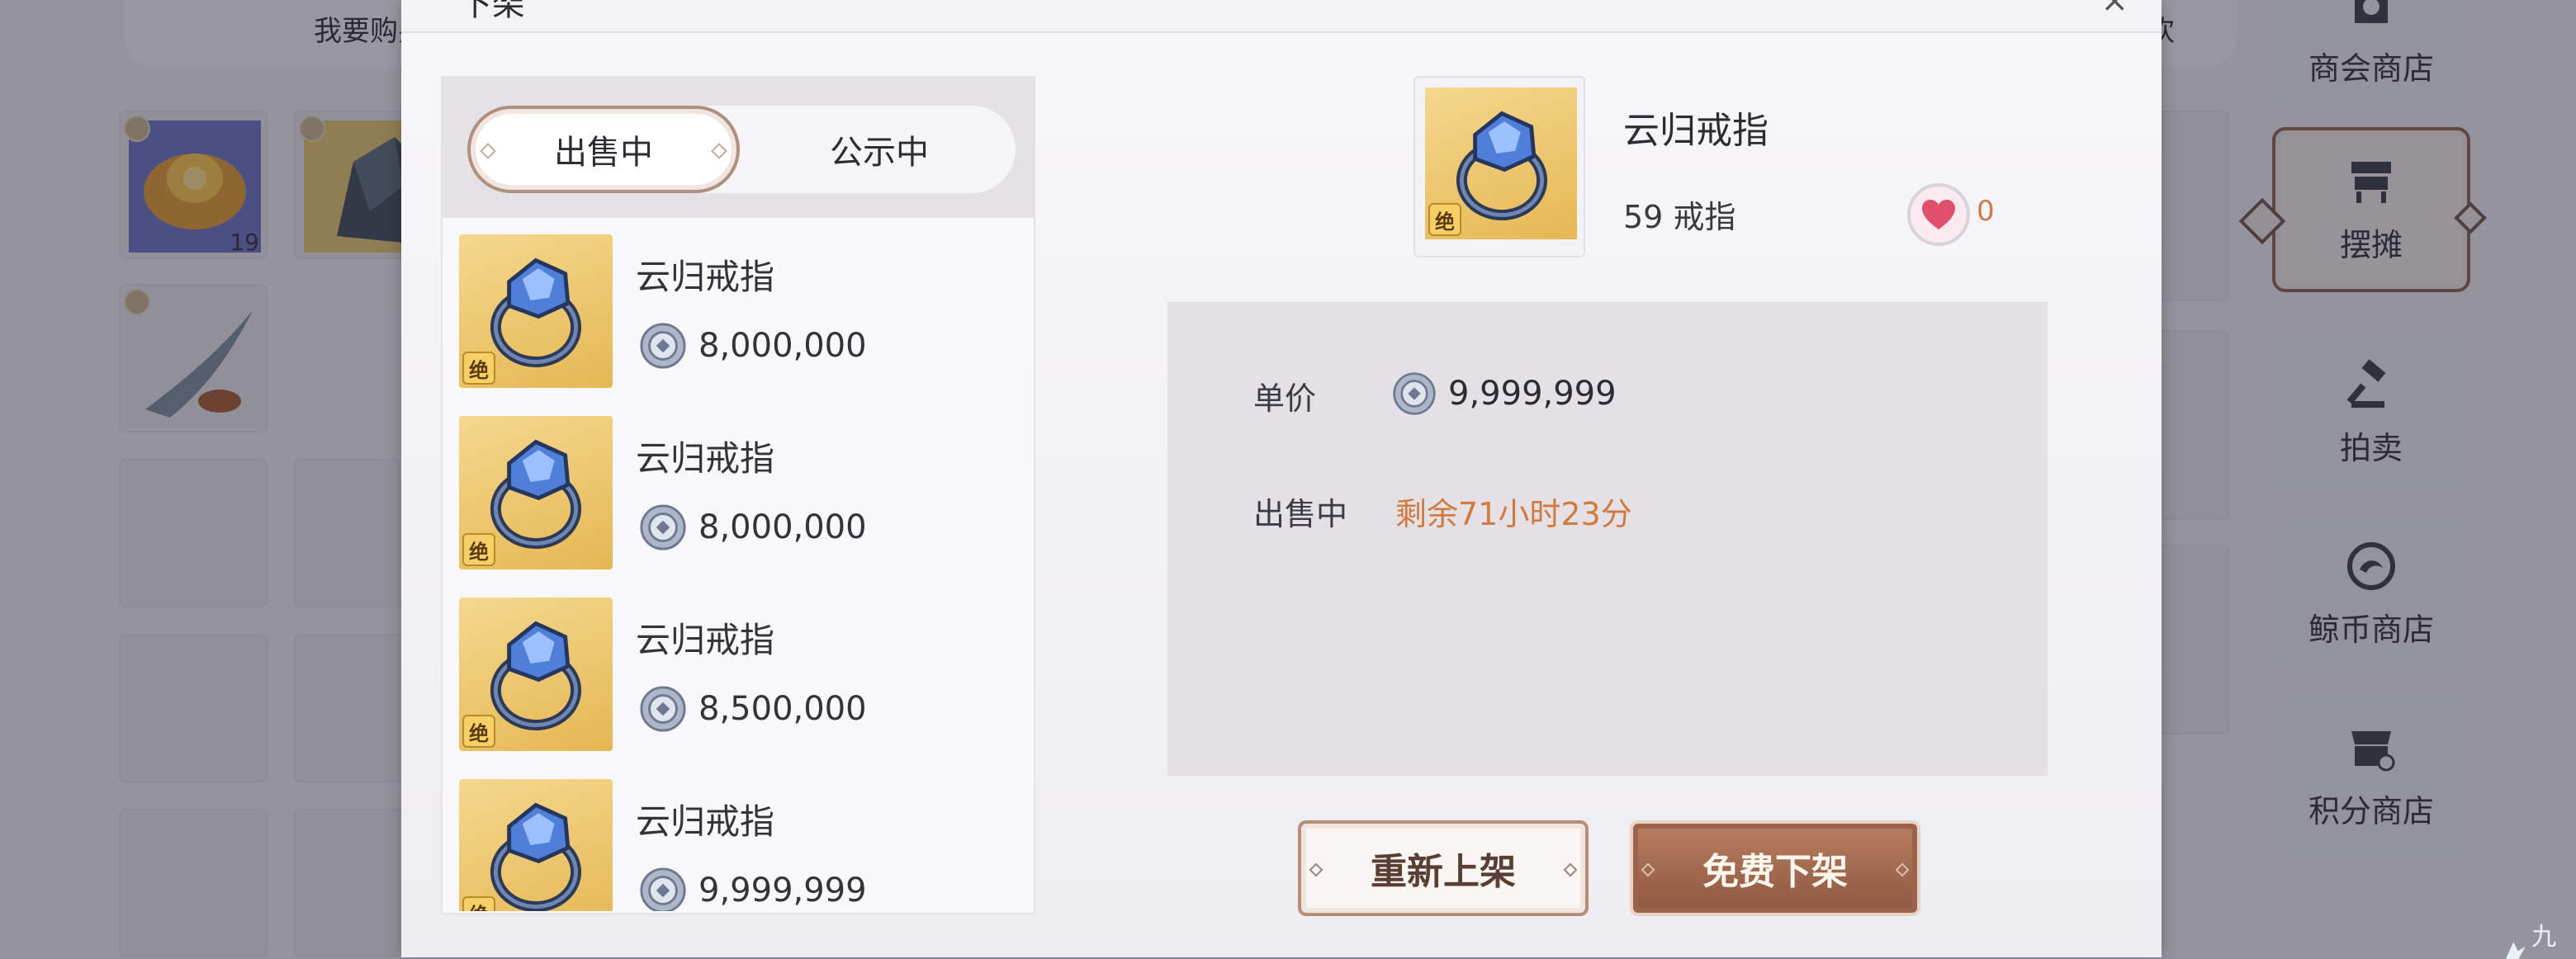  What do you see at coordinates (1986, 212) in the screenshot?
I see `like-count: 0` at bounding box center [1986, 212].